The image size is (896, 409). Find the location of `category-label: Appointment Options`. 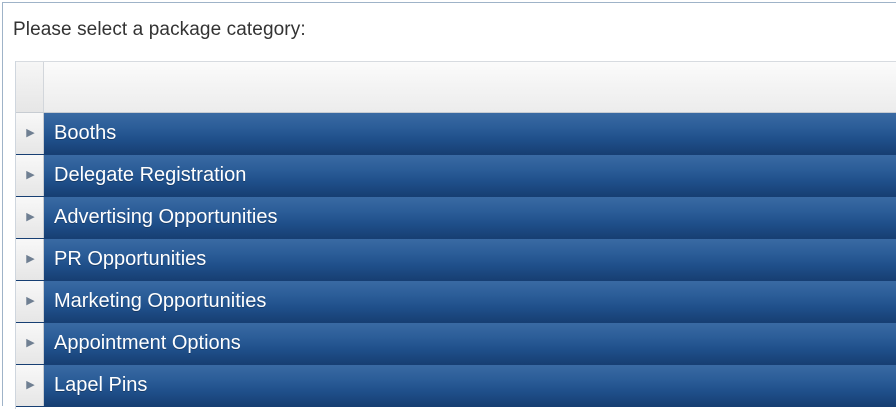

category-label: Appointment Options is located at coordinates (142, 343).